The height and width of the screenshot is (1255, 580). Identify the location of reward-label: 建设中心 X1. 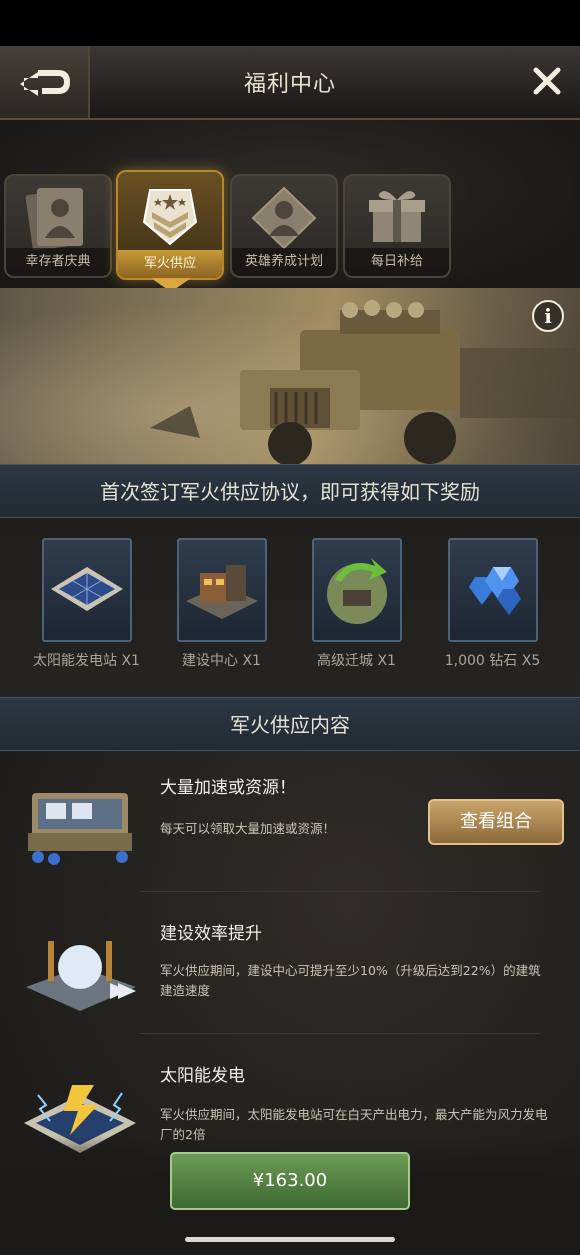
(221, 661).